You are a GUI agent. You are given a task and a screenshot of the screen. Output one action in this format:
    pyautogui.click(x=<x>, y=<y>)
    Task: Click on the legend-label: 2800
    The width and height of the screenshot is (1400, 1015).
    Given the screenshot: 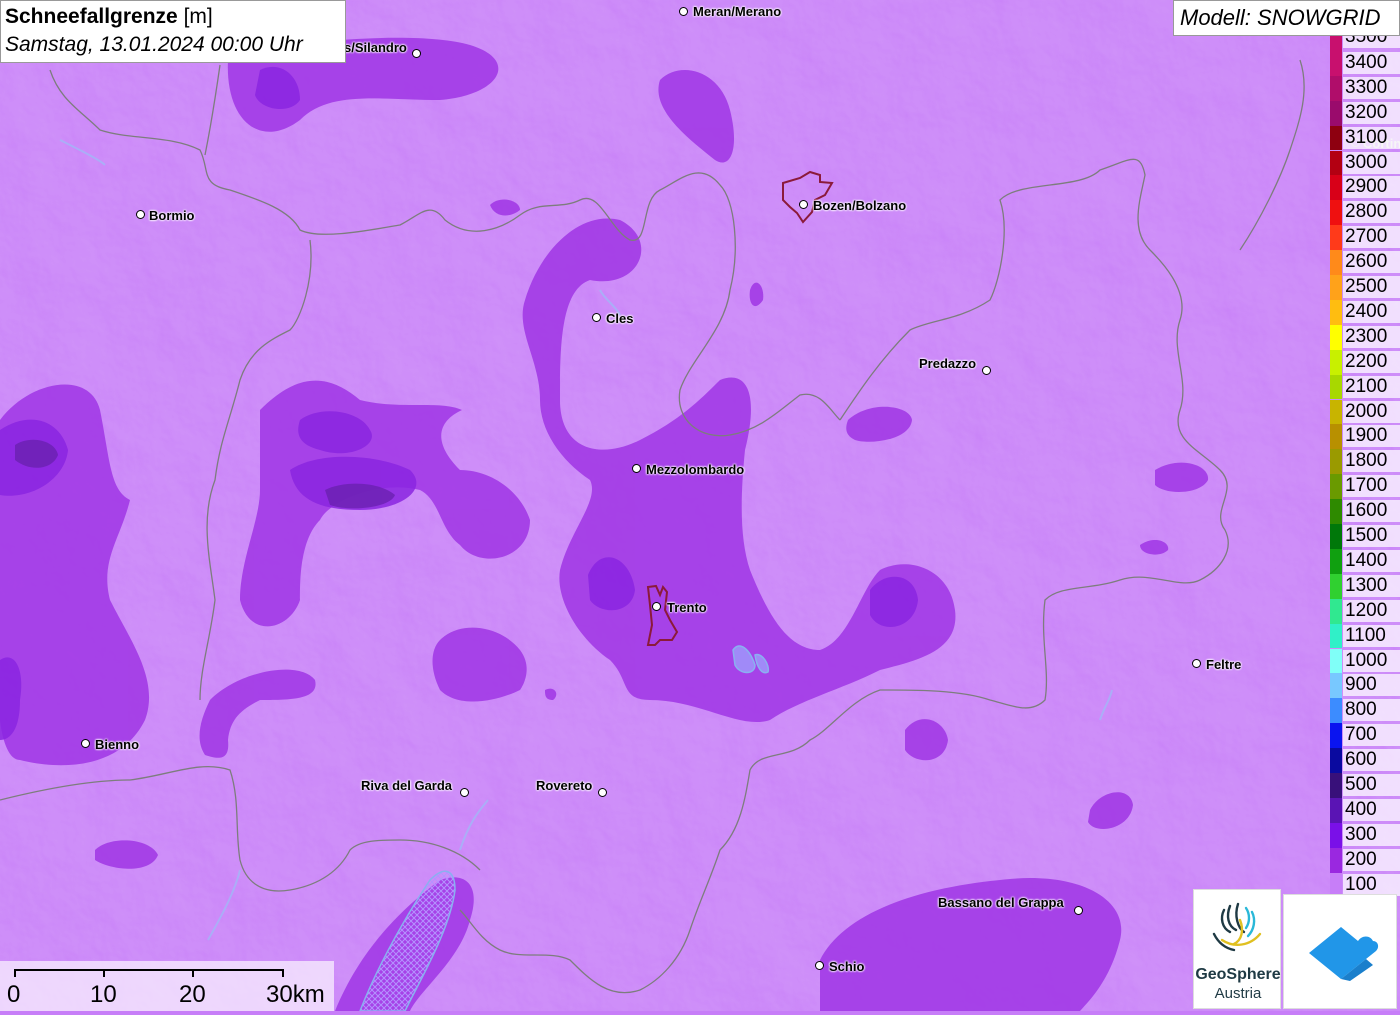 What is the action you would take?
    pyautogui.click(x=1371, y=212)
    